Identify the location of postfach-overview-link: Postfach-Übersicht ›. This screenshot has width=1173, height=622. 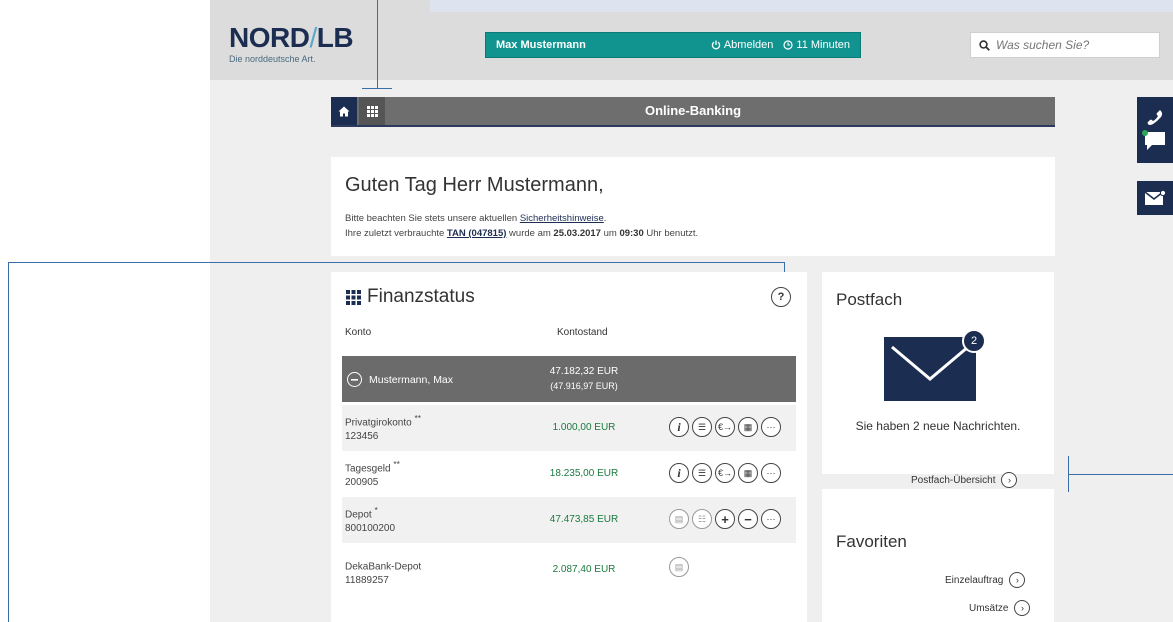
(964, 480).